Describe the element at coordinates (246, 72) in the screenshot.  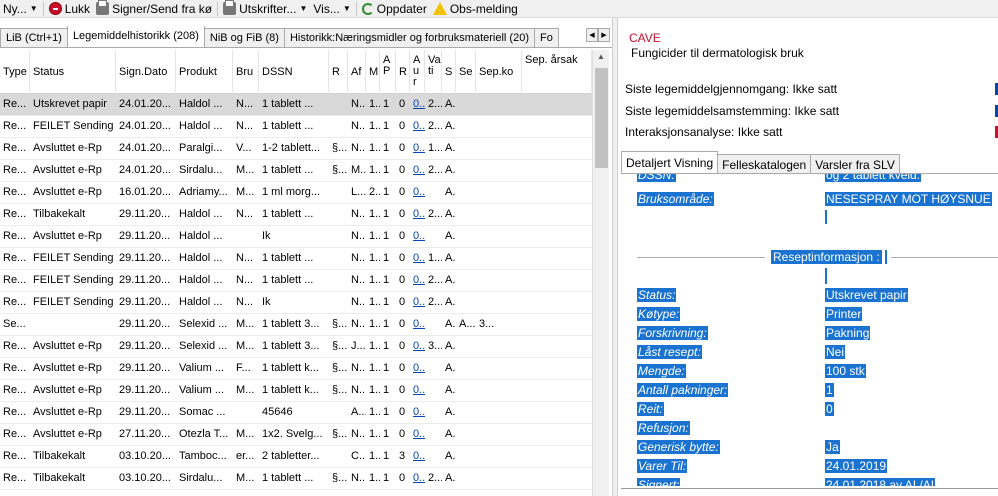
I see `header-col-bru: Bru` at that location.